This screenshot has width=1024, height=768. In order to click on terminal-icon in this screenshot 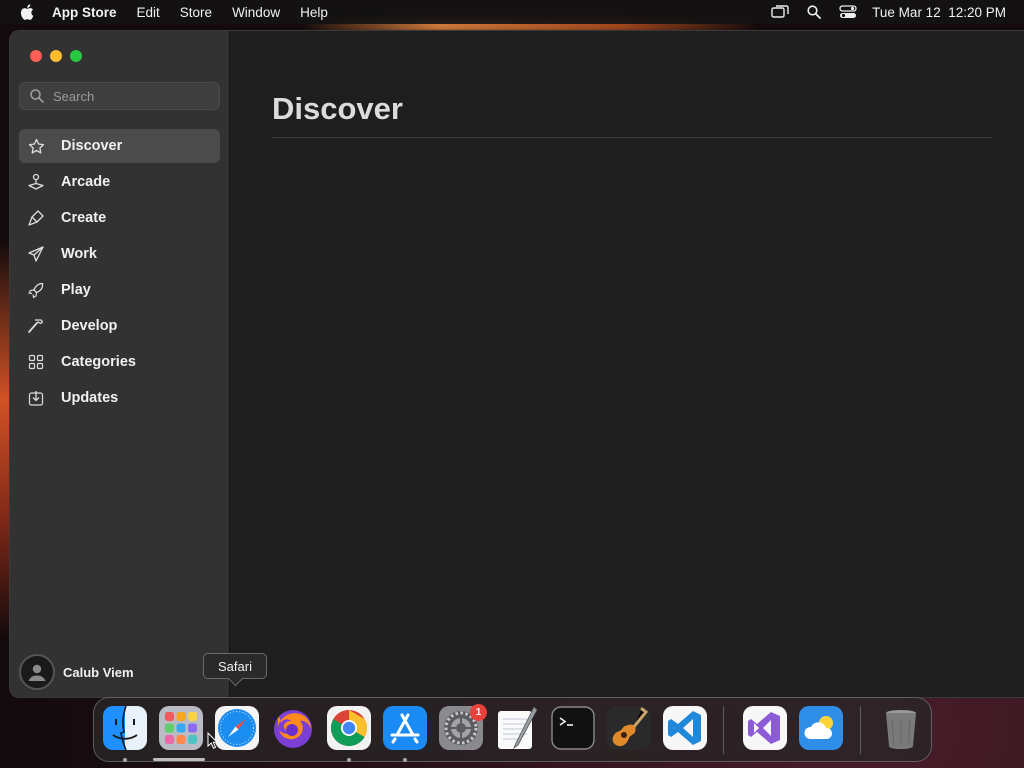, I will do `click(573, 728)`.